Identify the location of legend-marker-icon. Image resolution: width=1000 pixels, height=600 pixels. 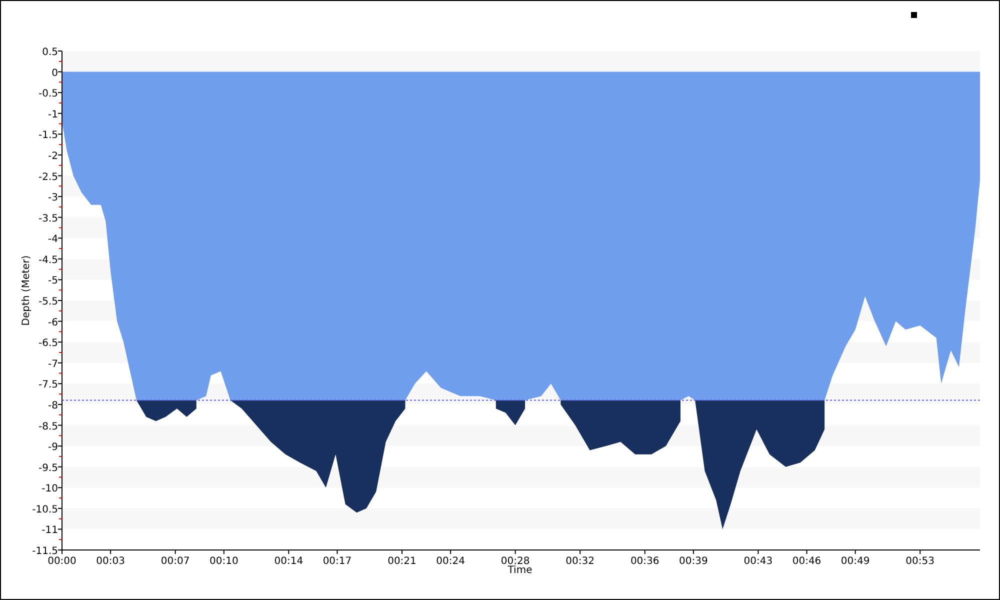
(914, 15).